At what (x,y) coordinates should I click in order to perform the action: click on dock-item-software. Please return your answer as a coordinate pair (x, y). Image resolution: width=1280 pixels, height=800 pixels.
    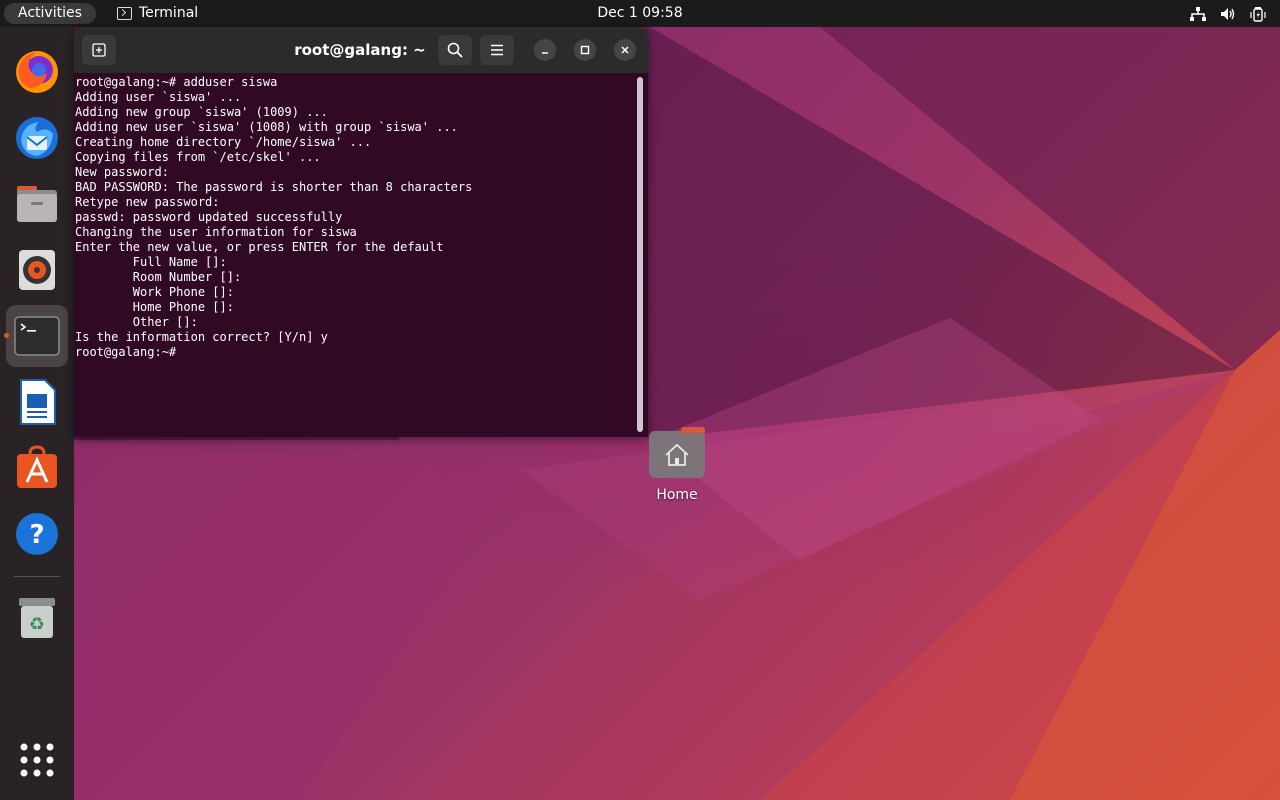
    Looking at the image, I should click on (37, 468).